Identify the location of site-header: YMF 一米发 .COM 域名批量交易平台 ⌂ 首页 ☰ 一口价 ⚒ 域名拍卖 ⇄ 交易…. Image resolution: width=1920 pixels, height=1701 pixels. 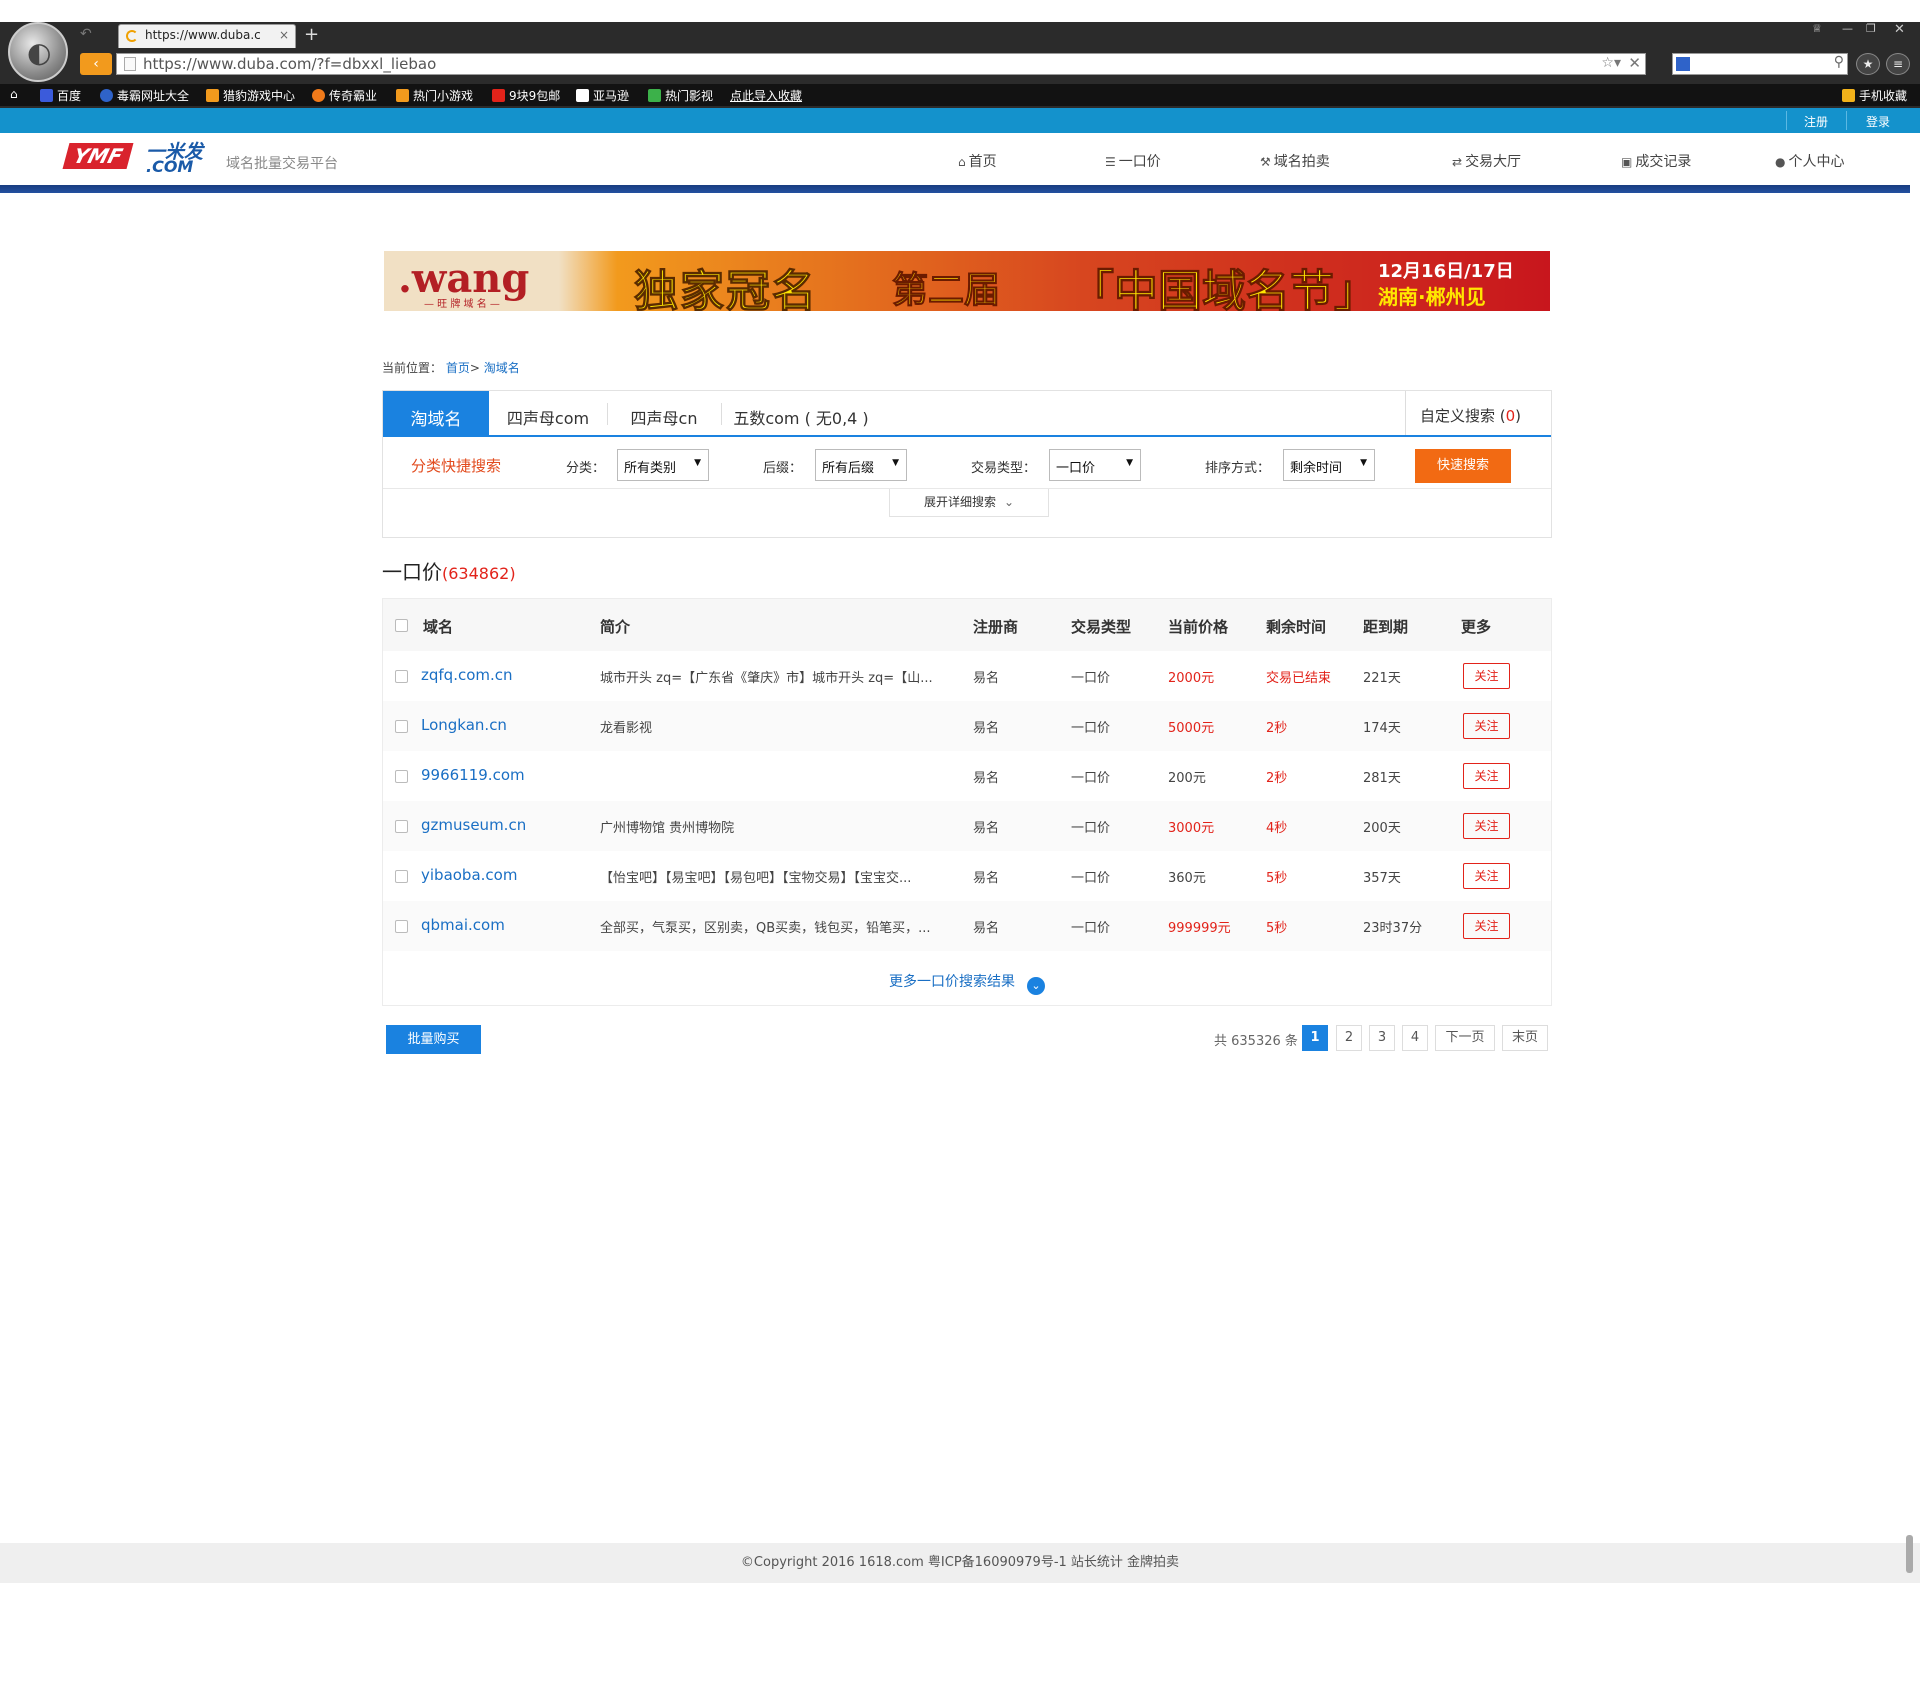
(960, 159).